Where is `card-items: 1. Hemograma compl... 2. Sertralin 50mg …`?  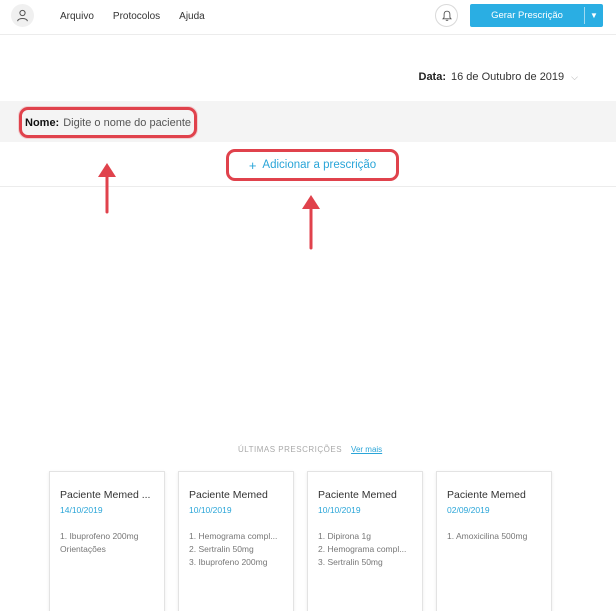 card-items: 1. Hemograma compl... 2. Sertralin 50mg … is located at coordinates (236, 549).